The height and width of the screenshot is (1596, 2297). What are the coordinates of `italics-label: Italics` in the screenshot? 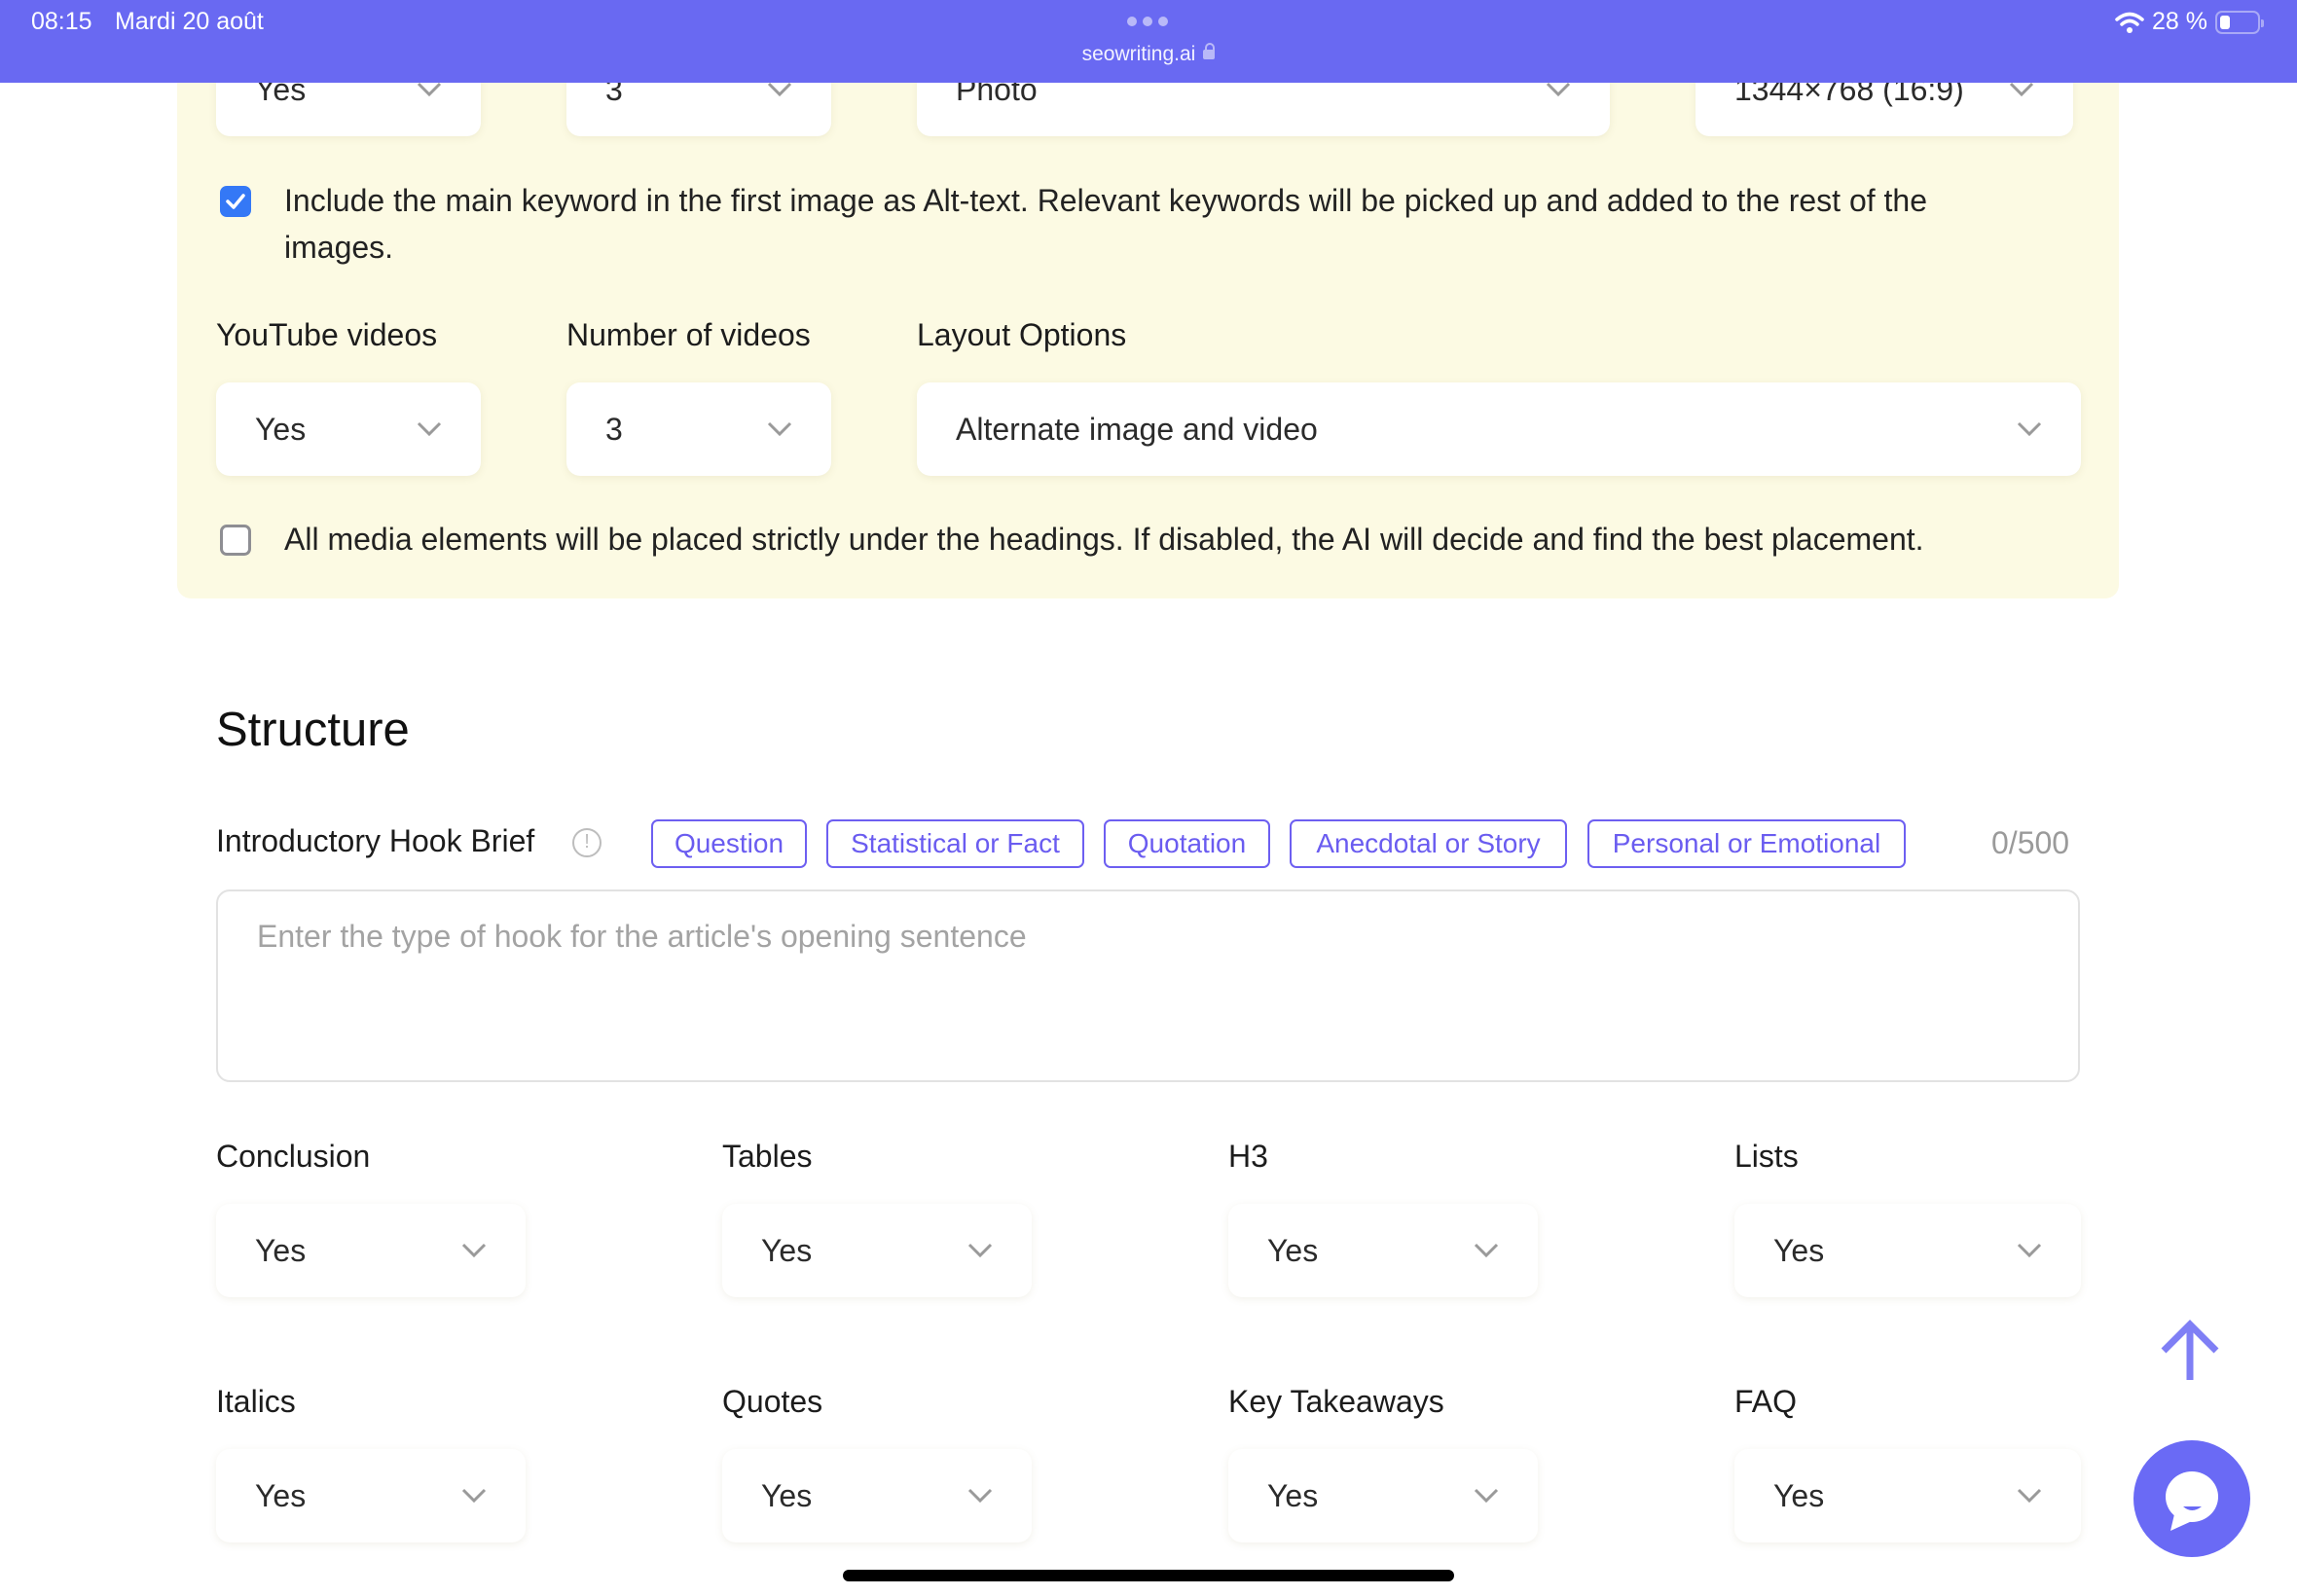 It's located at (256, 1401).